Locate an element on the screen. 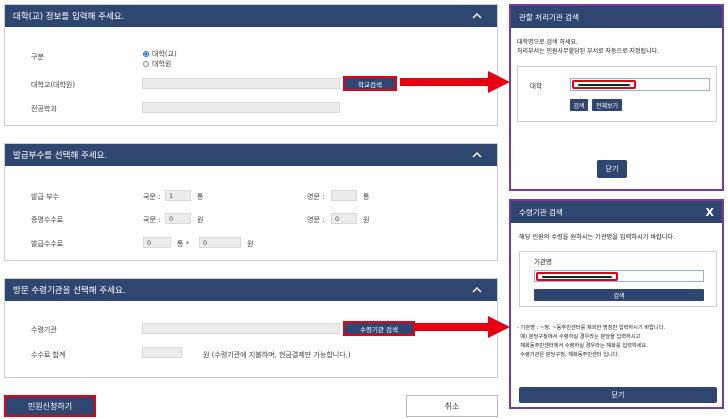  agency-dialog-search-button: 검색 is located at coordinates (619, 295).